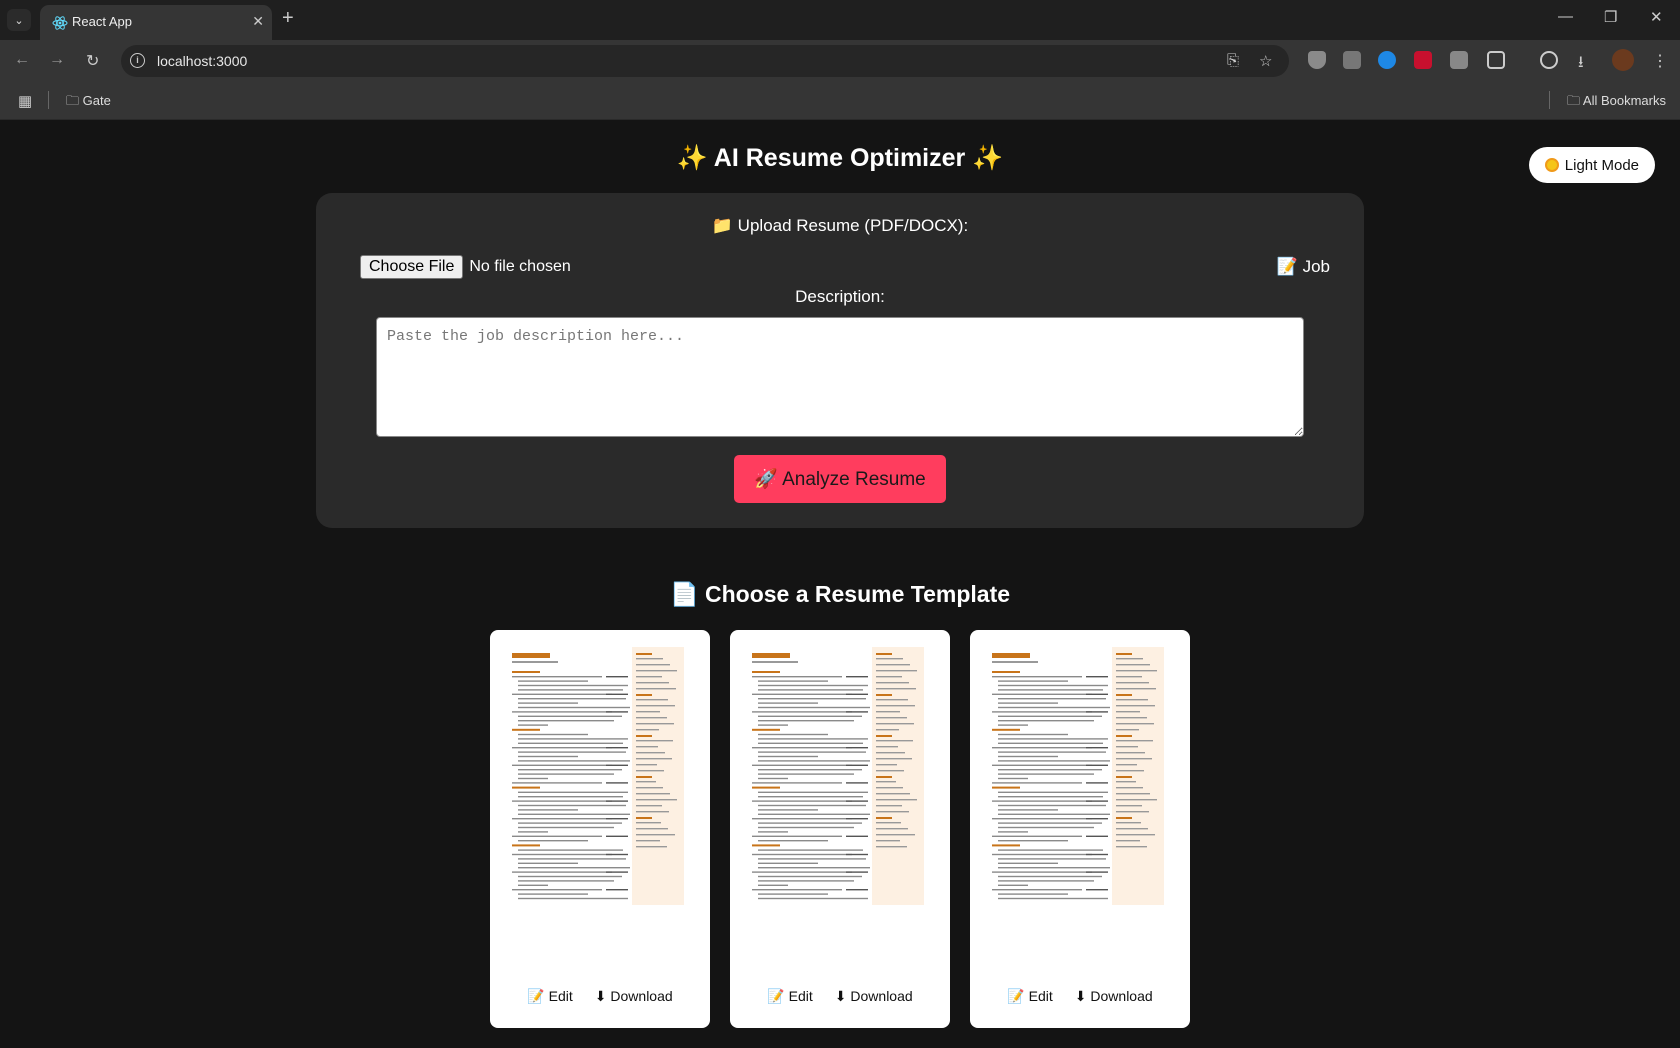 The image size is (1680, 1048). I want to click on forward-icon: →, so click(57, 60).